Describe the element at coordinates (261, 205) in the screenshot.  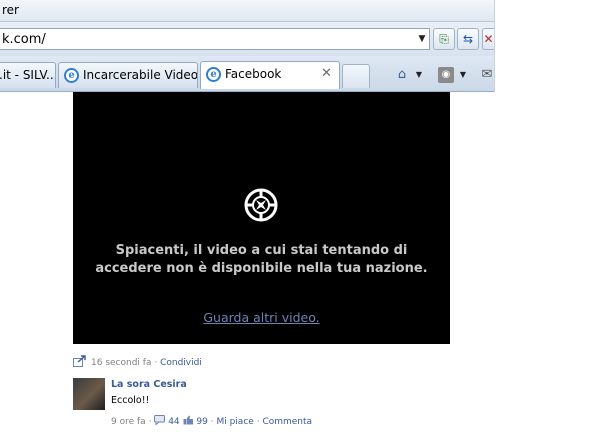
I see `blocked-video-icon` at that location.